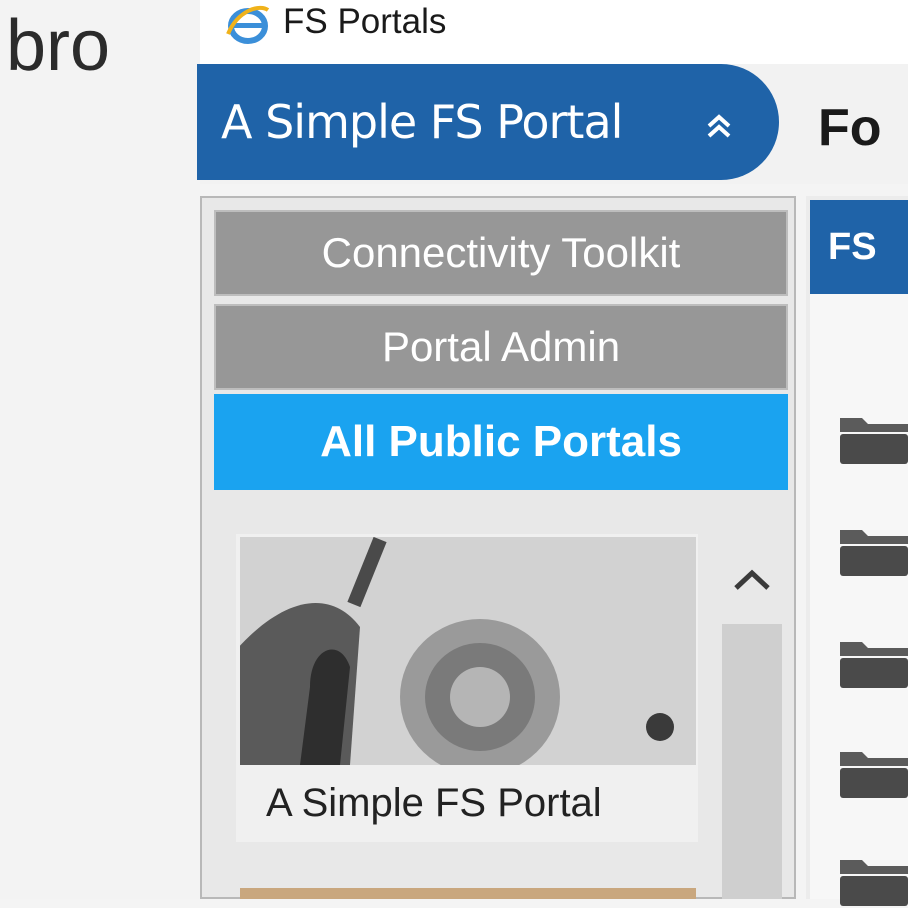 The image size is (908, 908). Describe the element at coordinates (501, 347) in the screenshot. I see `nav-item-portal-admin: Portal Admin` at that location.